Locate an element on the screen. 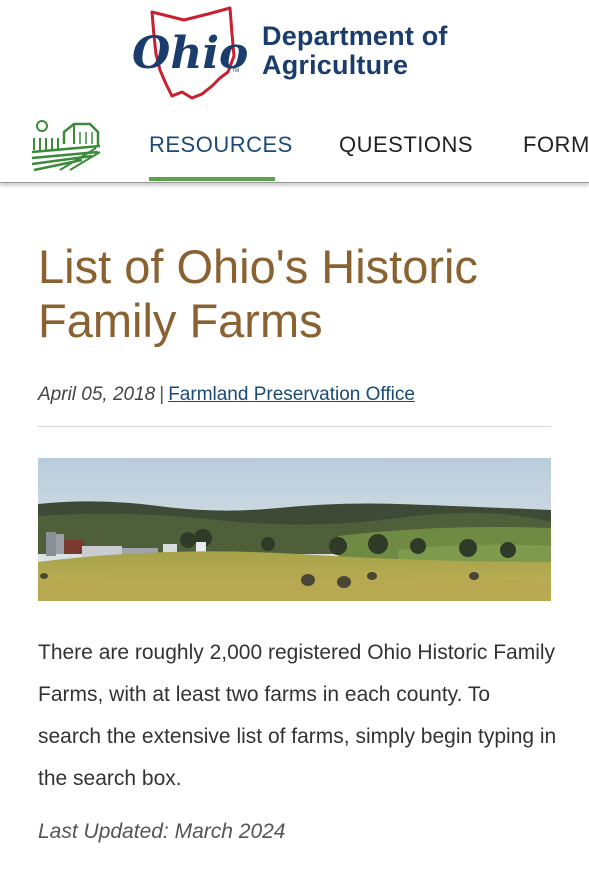 Image resolution: width=589 pixels, height=872 pixels. divider is located at coordinates (294, 426).